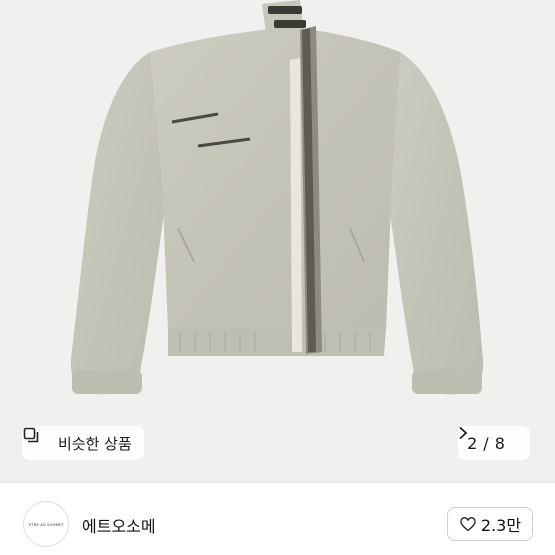  I want to click on image-counter: 2 / 8, so click(494, 443).